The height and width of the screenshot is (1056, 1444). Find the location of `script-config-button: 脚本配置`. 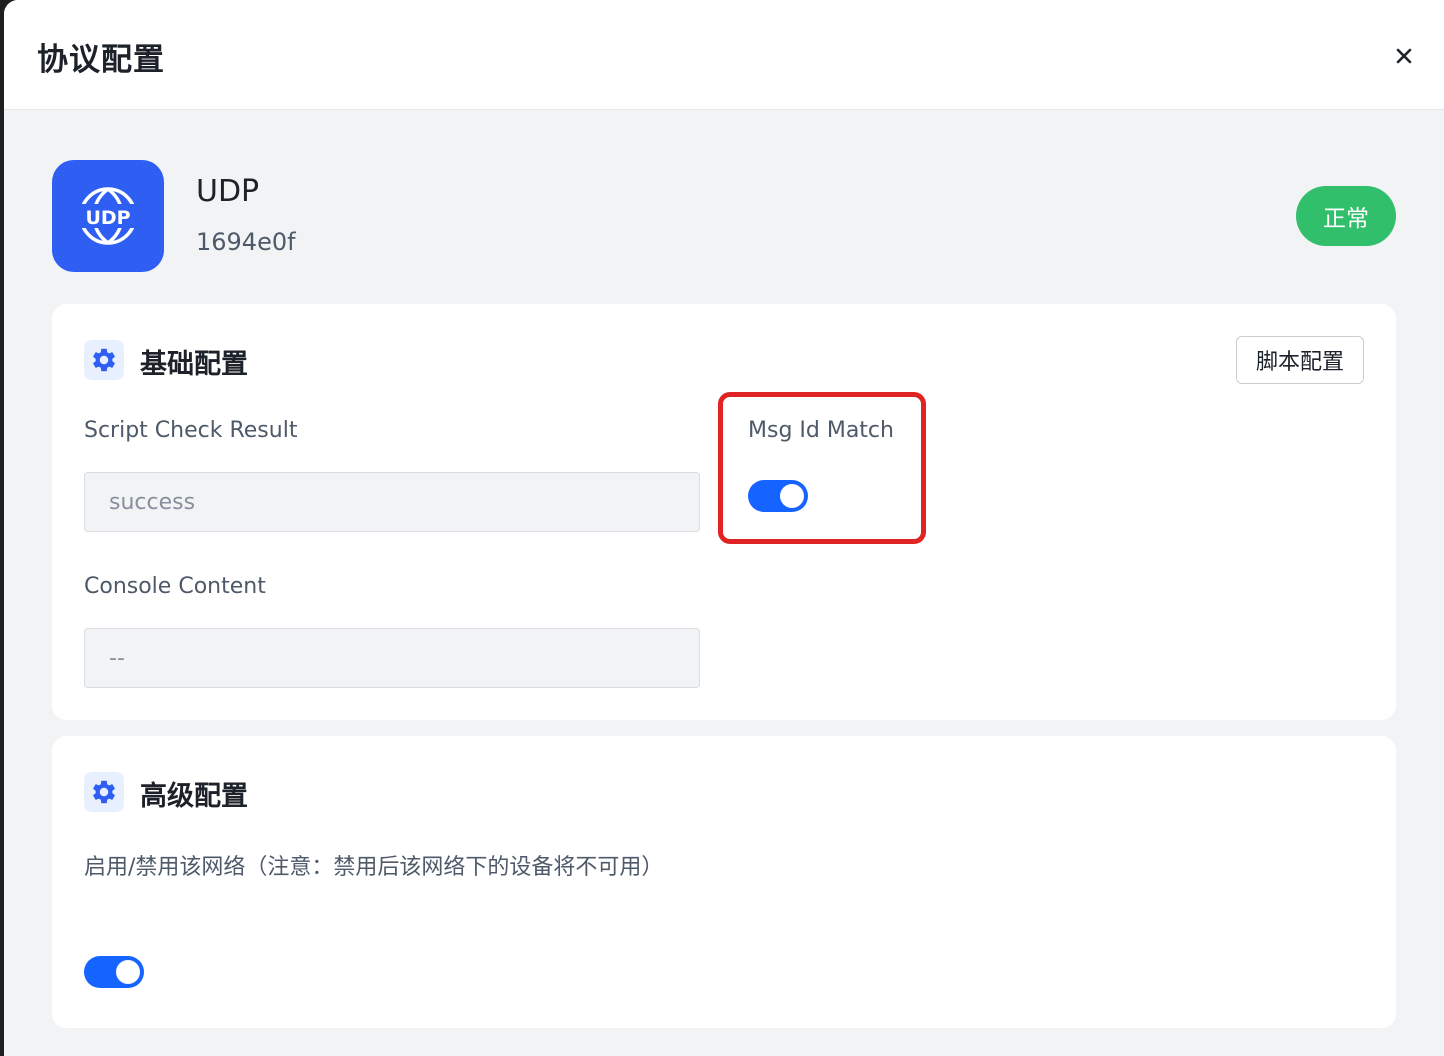

script-config-button: 脚本配置 is located at coordinates (1300, 360).